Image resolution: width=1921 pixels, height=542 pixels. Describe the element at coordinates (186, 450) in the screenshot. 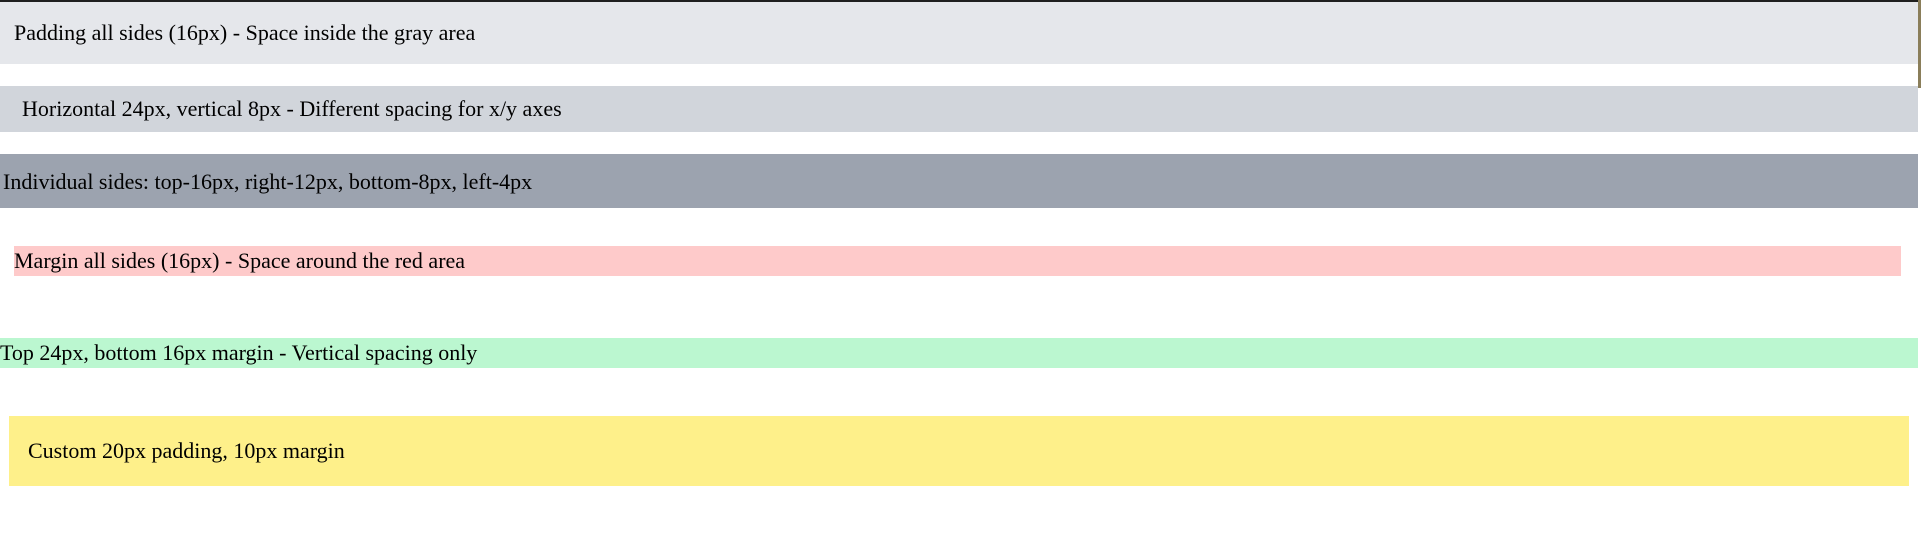

I see `custom-spacing-text: Custom 20px padding, 10px margin` at that location.